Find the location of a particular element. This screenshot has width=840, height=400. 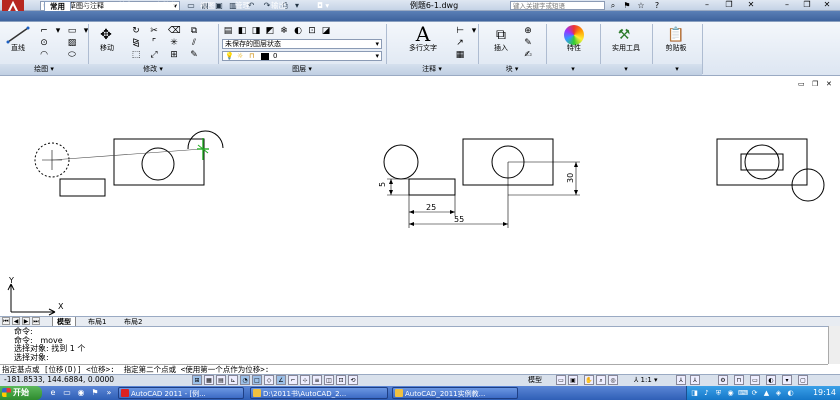

layer-match-icon: ◪ is located at coordinates (326, 31).